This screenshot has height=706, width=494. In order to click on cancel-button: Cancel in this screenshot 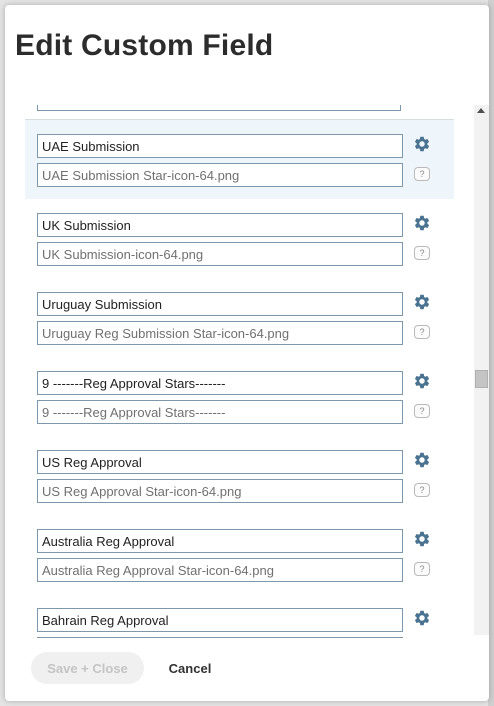, I will do `click(190, 668)`.